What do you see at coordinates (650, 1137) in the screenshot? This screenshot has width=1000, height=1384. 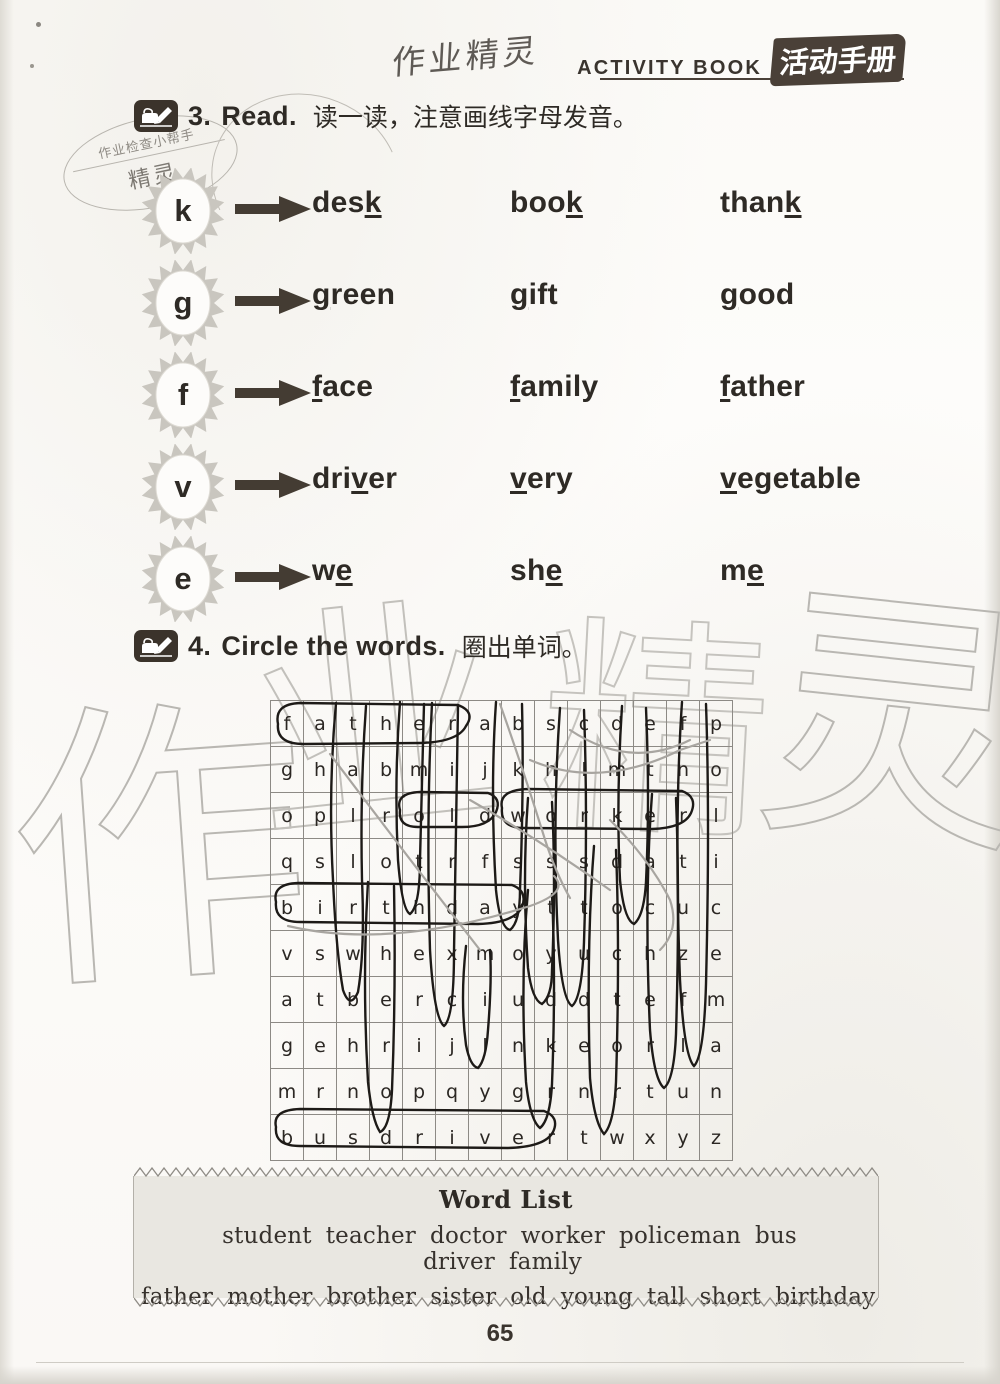 I see `word-search-cell: x` at bounding box center [650, 1137].